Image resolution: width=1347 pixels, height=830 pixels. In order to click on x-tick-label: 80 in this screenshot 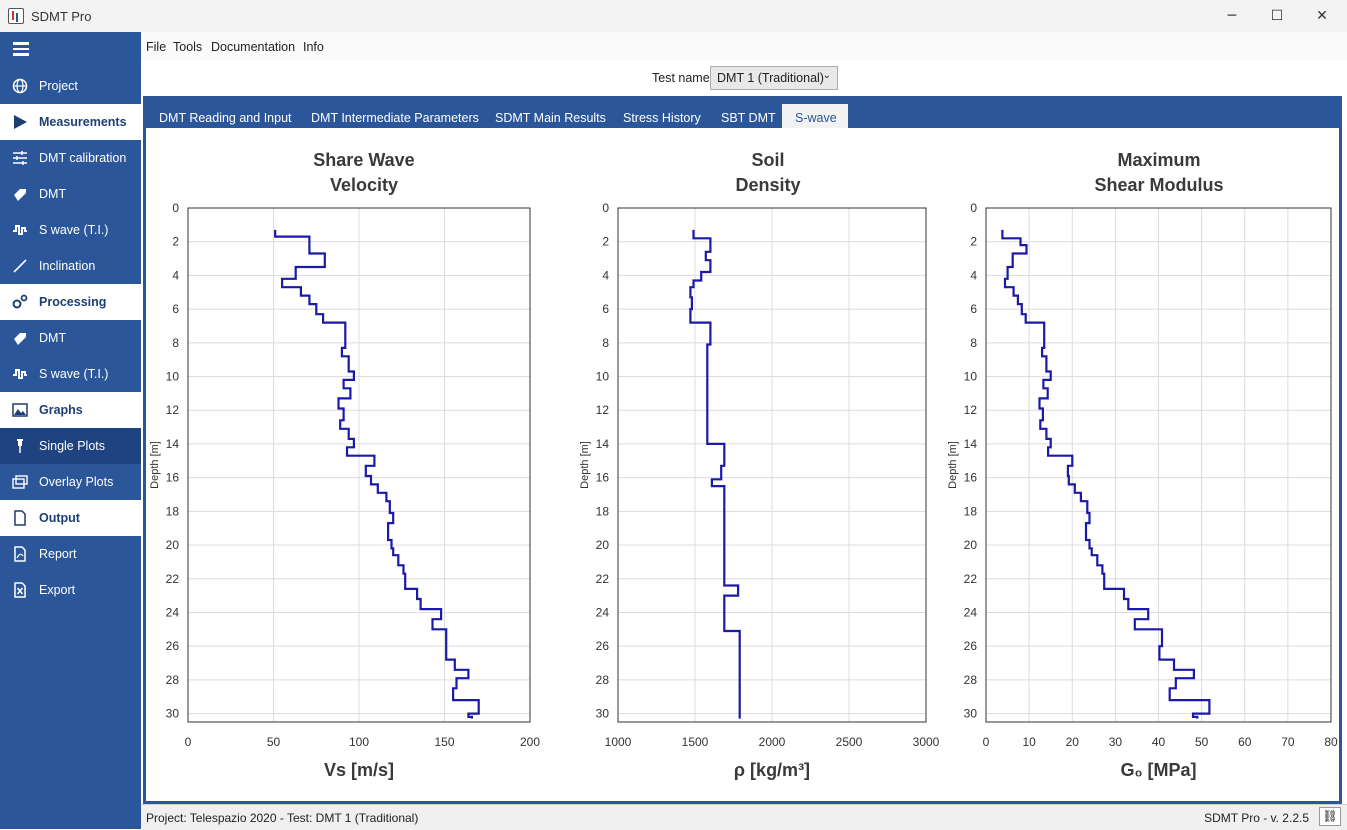, I will do `click(1331, 742)`.